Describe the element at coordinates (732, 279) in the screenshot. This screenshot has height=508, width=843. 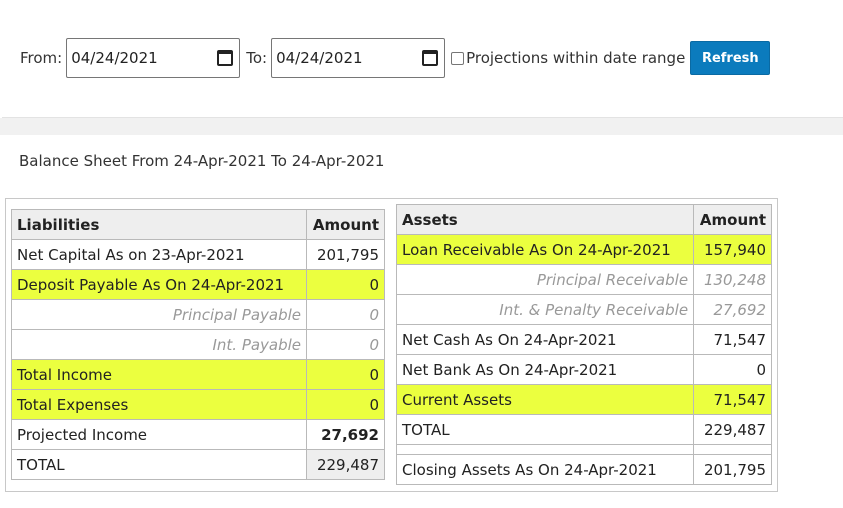
I see `row-amount: 130,248` at that location.